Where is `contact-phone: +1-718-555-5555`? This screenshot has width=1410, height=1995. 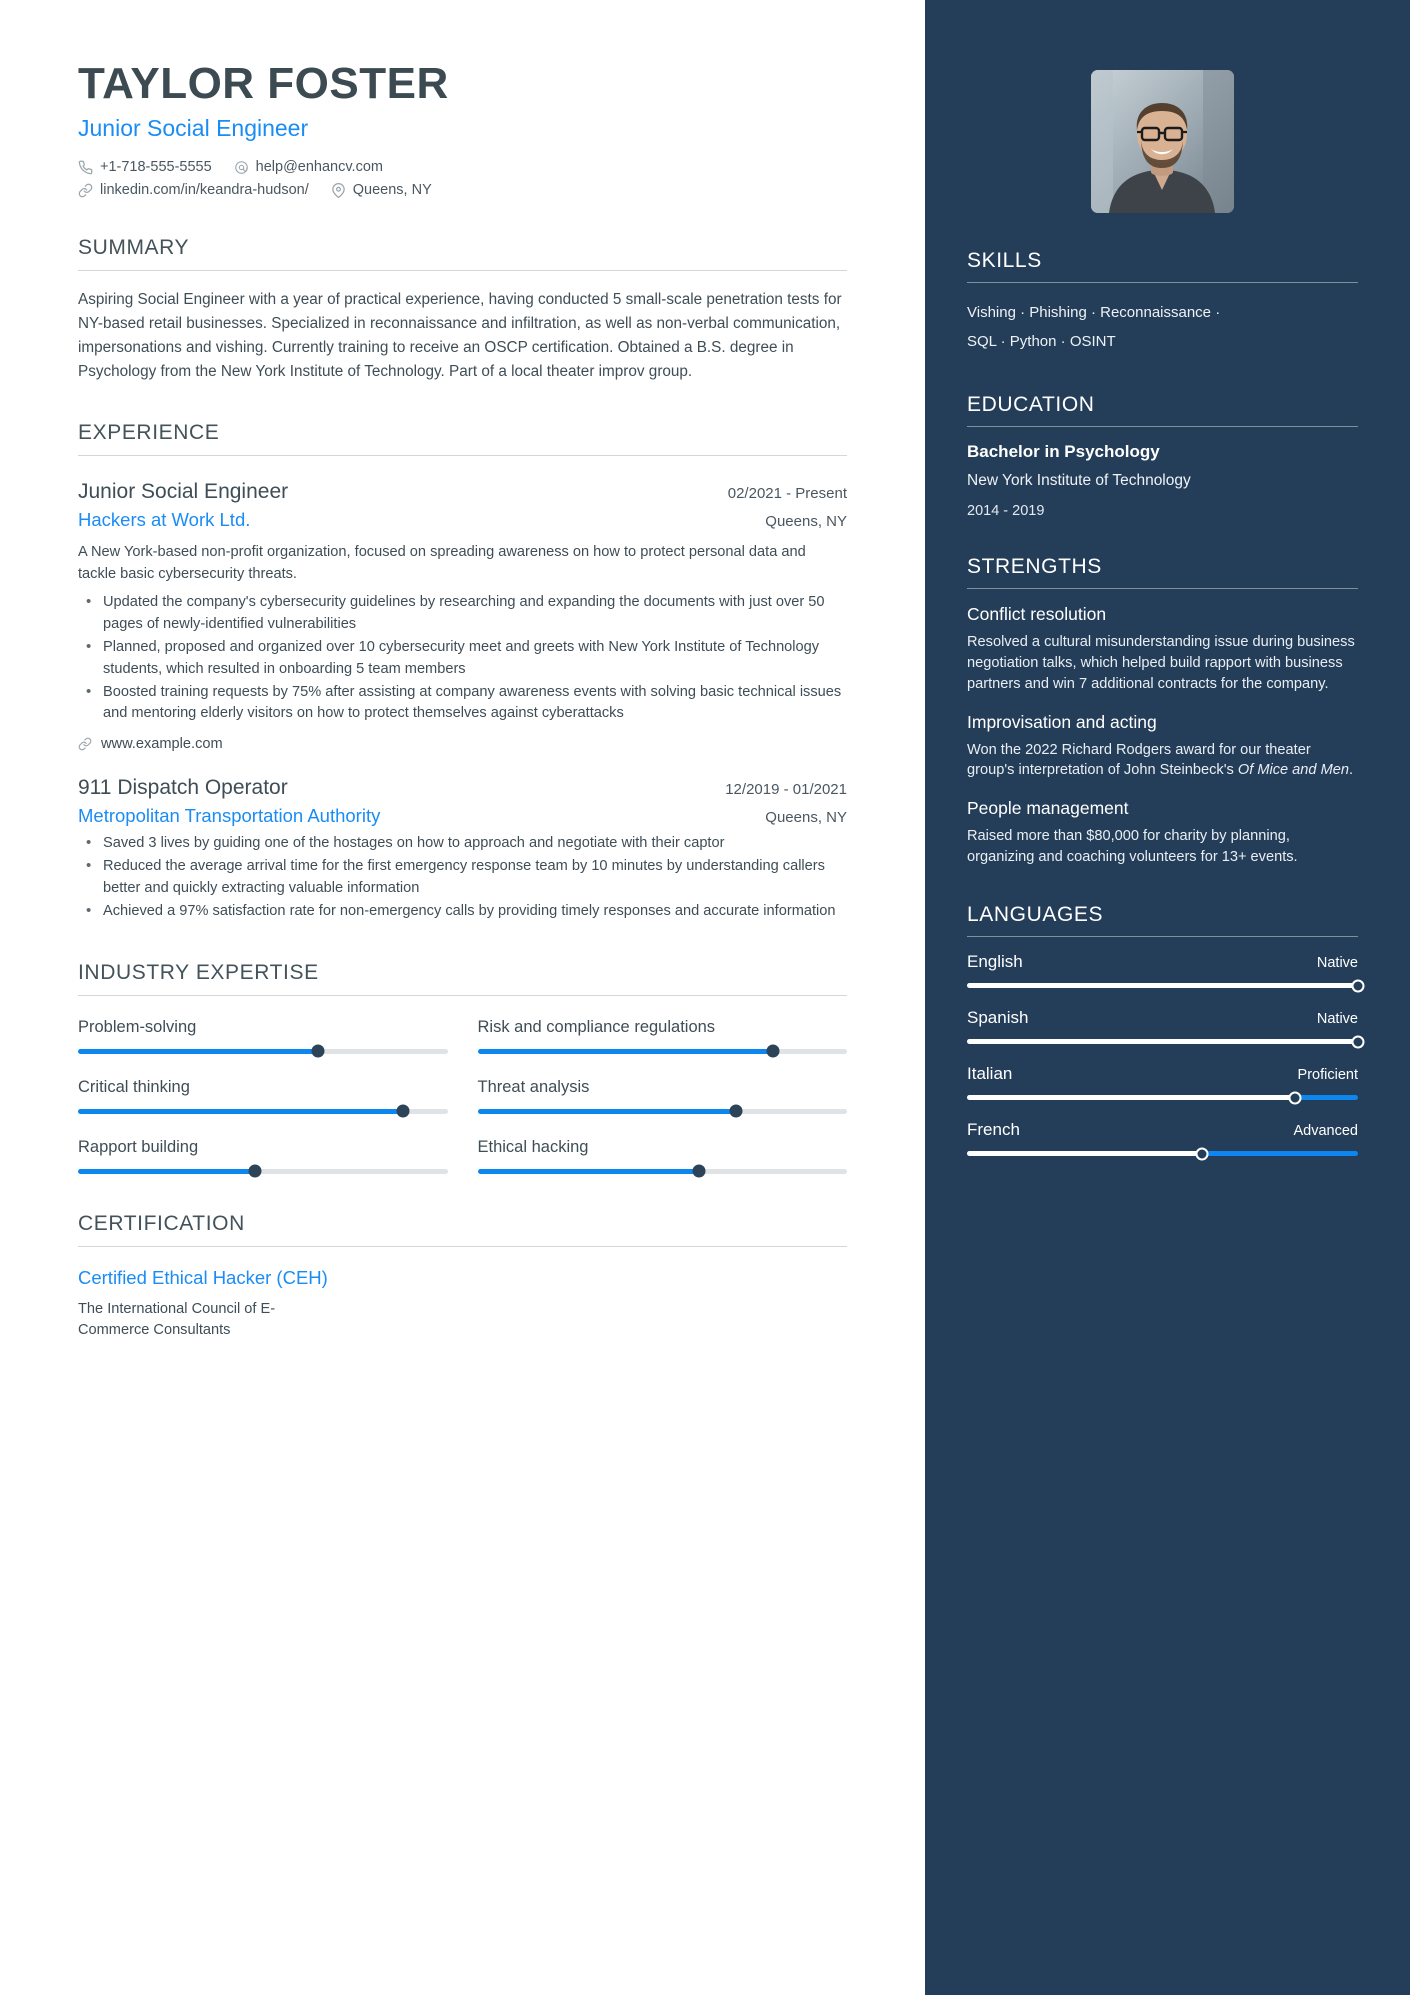
contact-phone: +1-718-555-5555 is located at coordinates (145, 167).